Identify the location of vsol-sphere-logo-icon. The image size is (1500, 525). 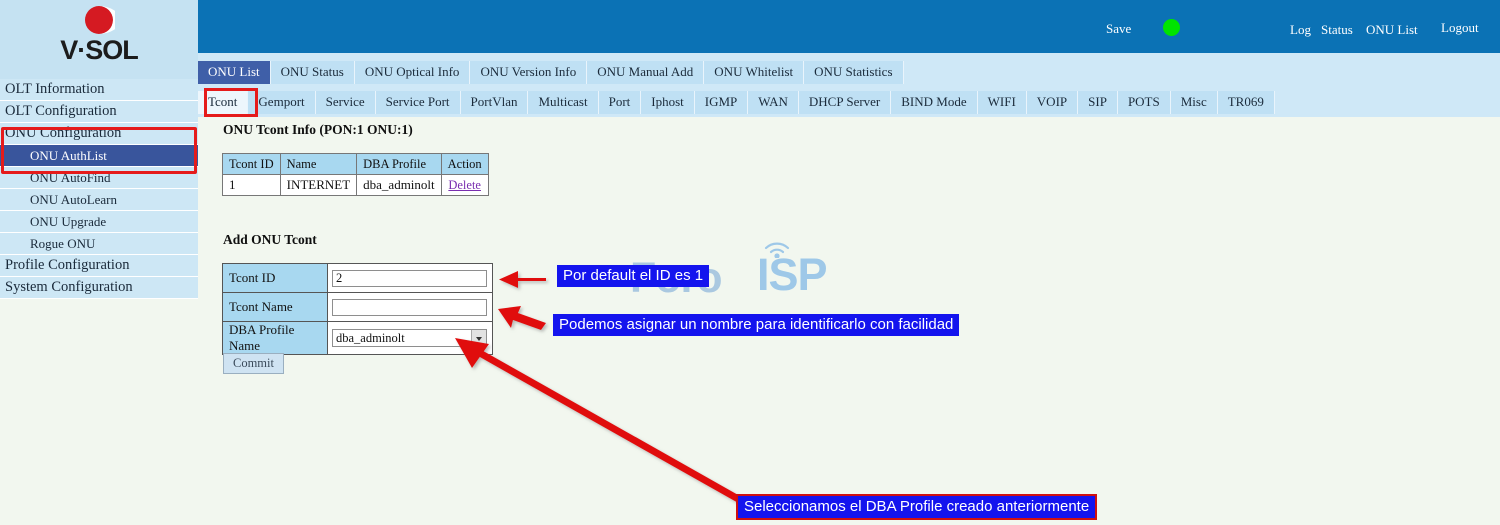
(100, 20).